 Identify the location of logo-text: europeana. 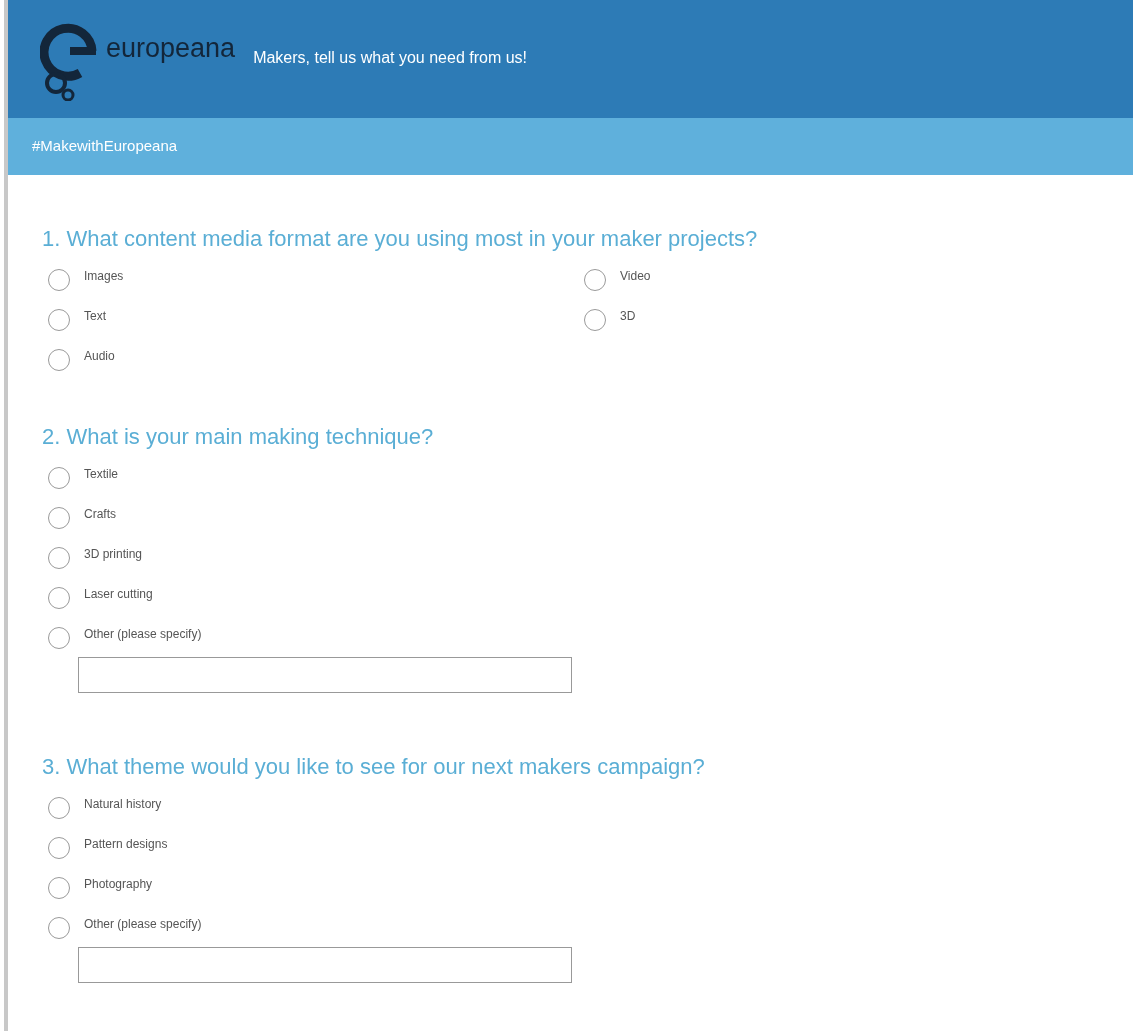
(171, 48).